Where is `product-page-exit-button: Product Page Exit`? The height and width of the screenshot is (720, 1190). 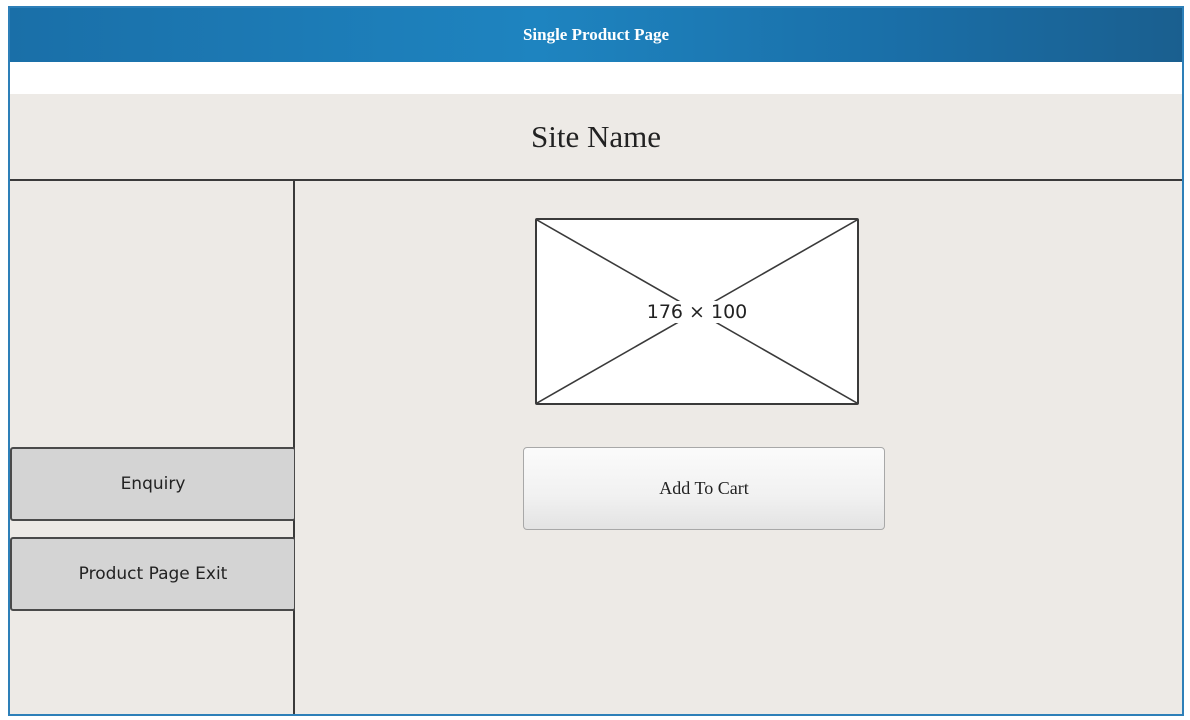
product-page-exit-button: Product Page Exit is located at coordinates (153, 574).